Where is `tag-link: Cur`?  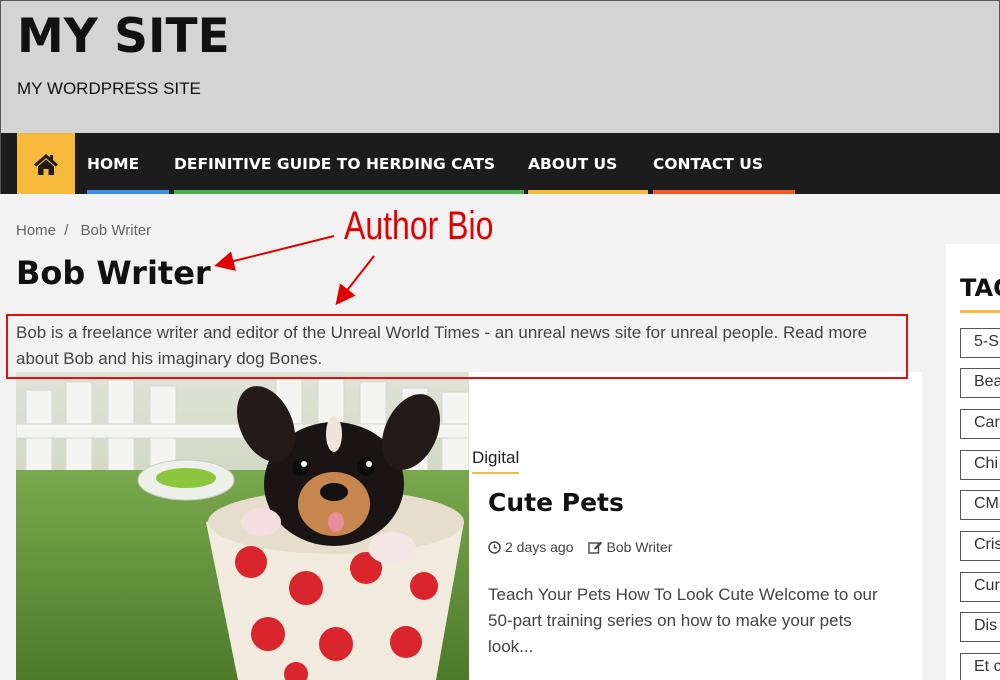 tag-link: Cur is located at coordinates (980, 587).